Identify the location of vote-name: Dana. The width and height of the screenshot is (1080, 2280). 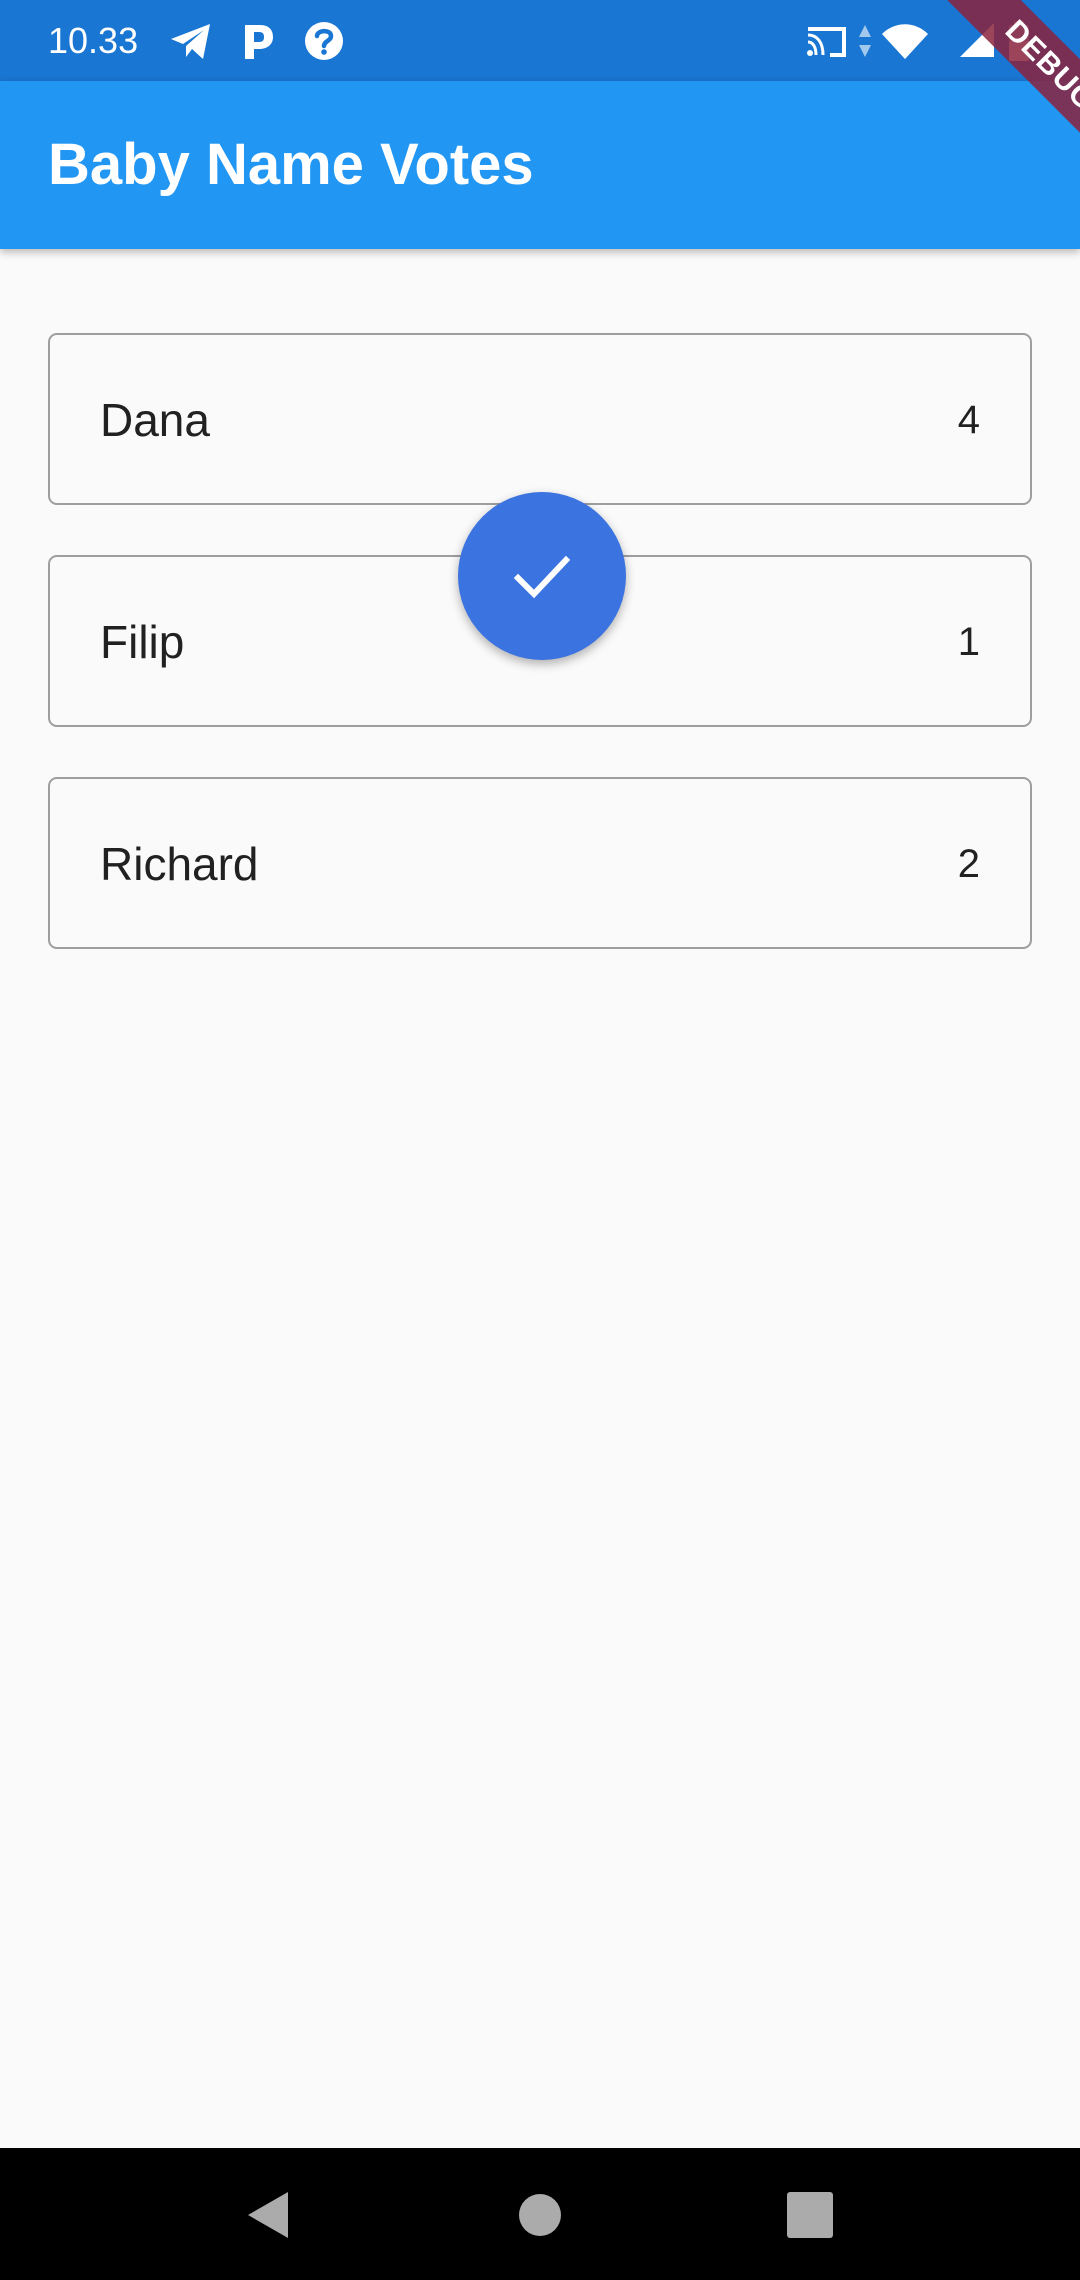
(155, 420).